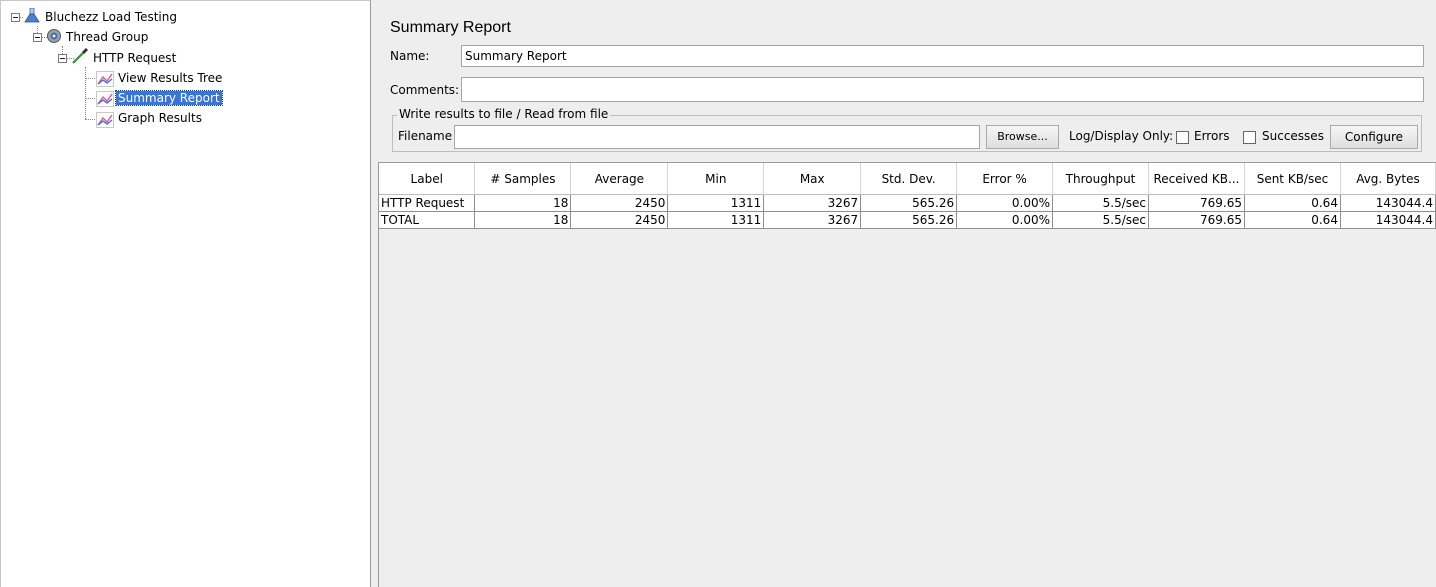 This screenshot has height=587, width=1436. Describe the element at coordinates (427, 203) in the screenshot. I see `table-cell: HTTP Request` at that location.